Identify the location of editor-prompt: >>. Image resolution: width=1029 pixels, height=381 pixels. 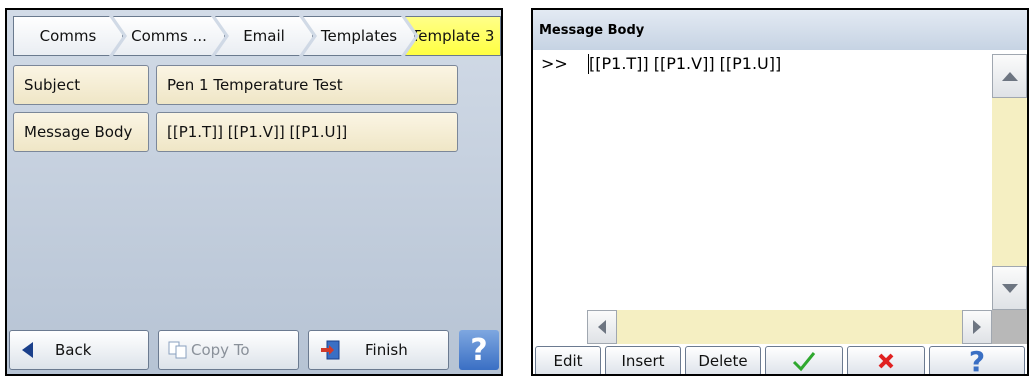
(554, 63).